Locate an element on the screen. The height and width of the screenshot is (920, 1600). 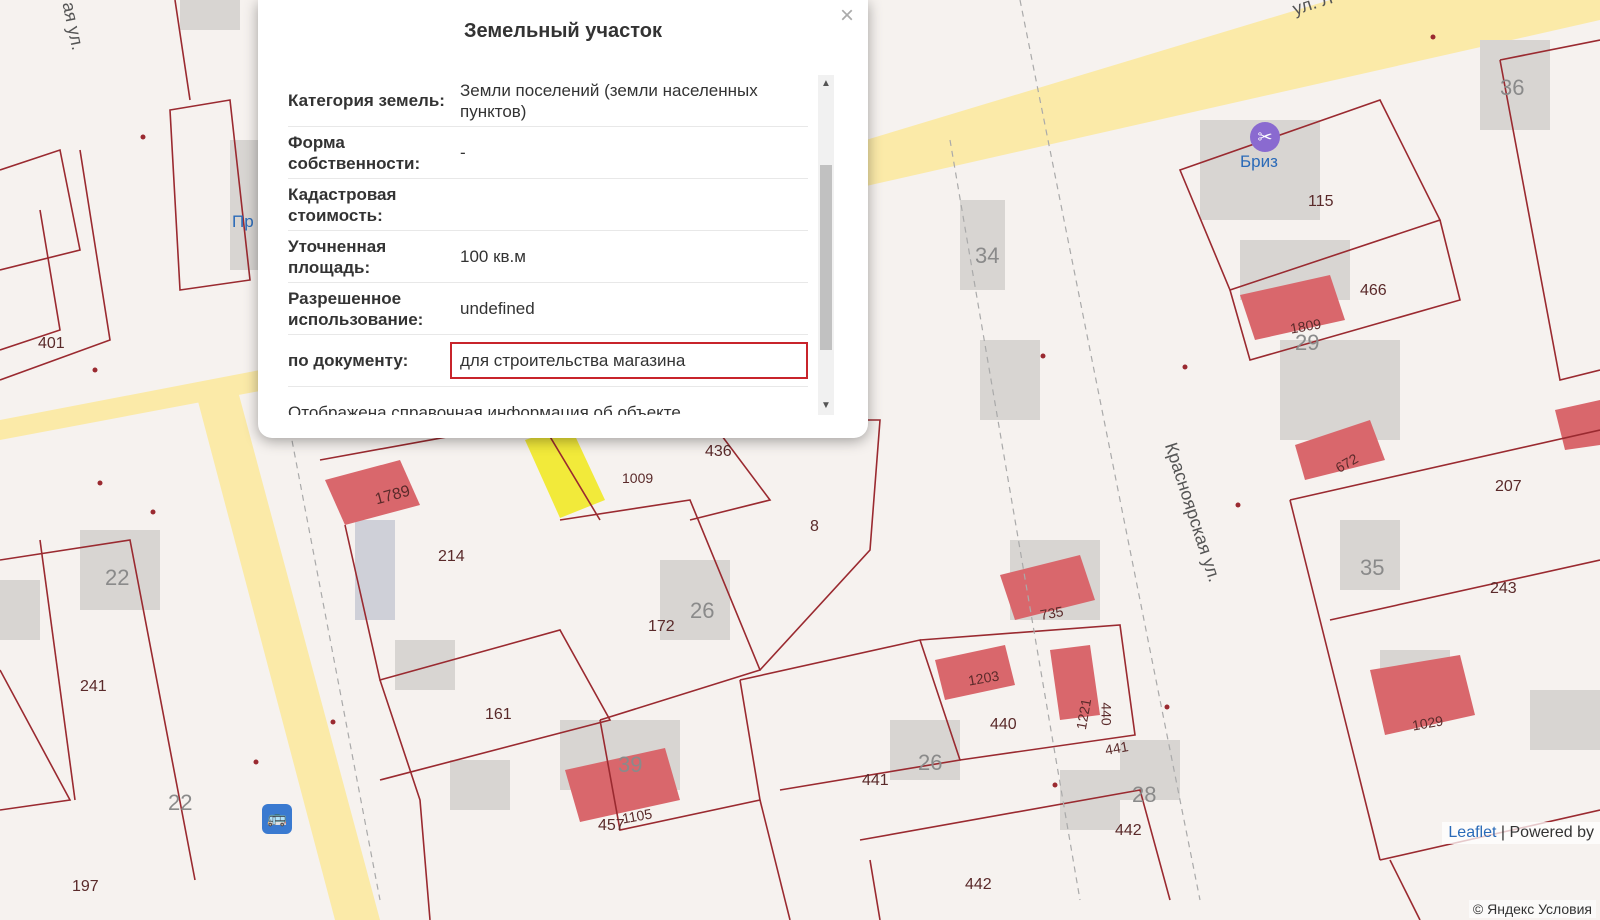
building-number: 36 is located at coordinates (1512, 87).